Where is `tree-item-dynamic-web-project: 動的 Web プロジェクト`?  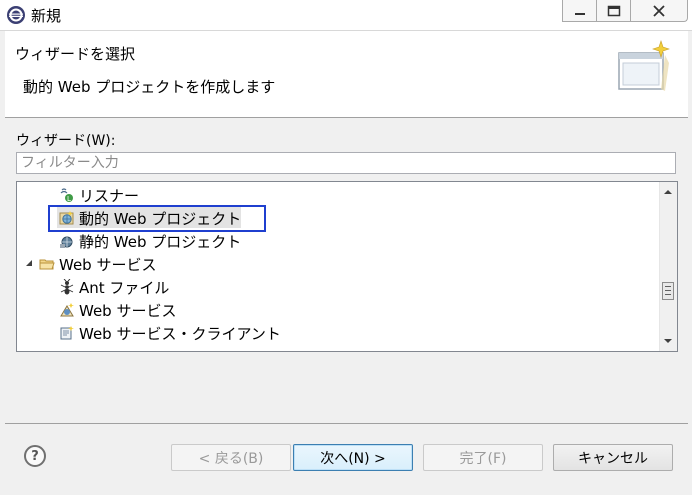
tree-item-dynamic-web-project: 動的 Web プロジェクト is located at coordinates (150, 218).